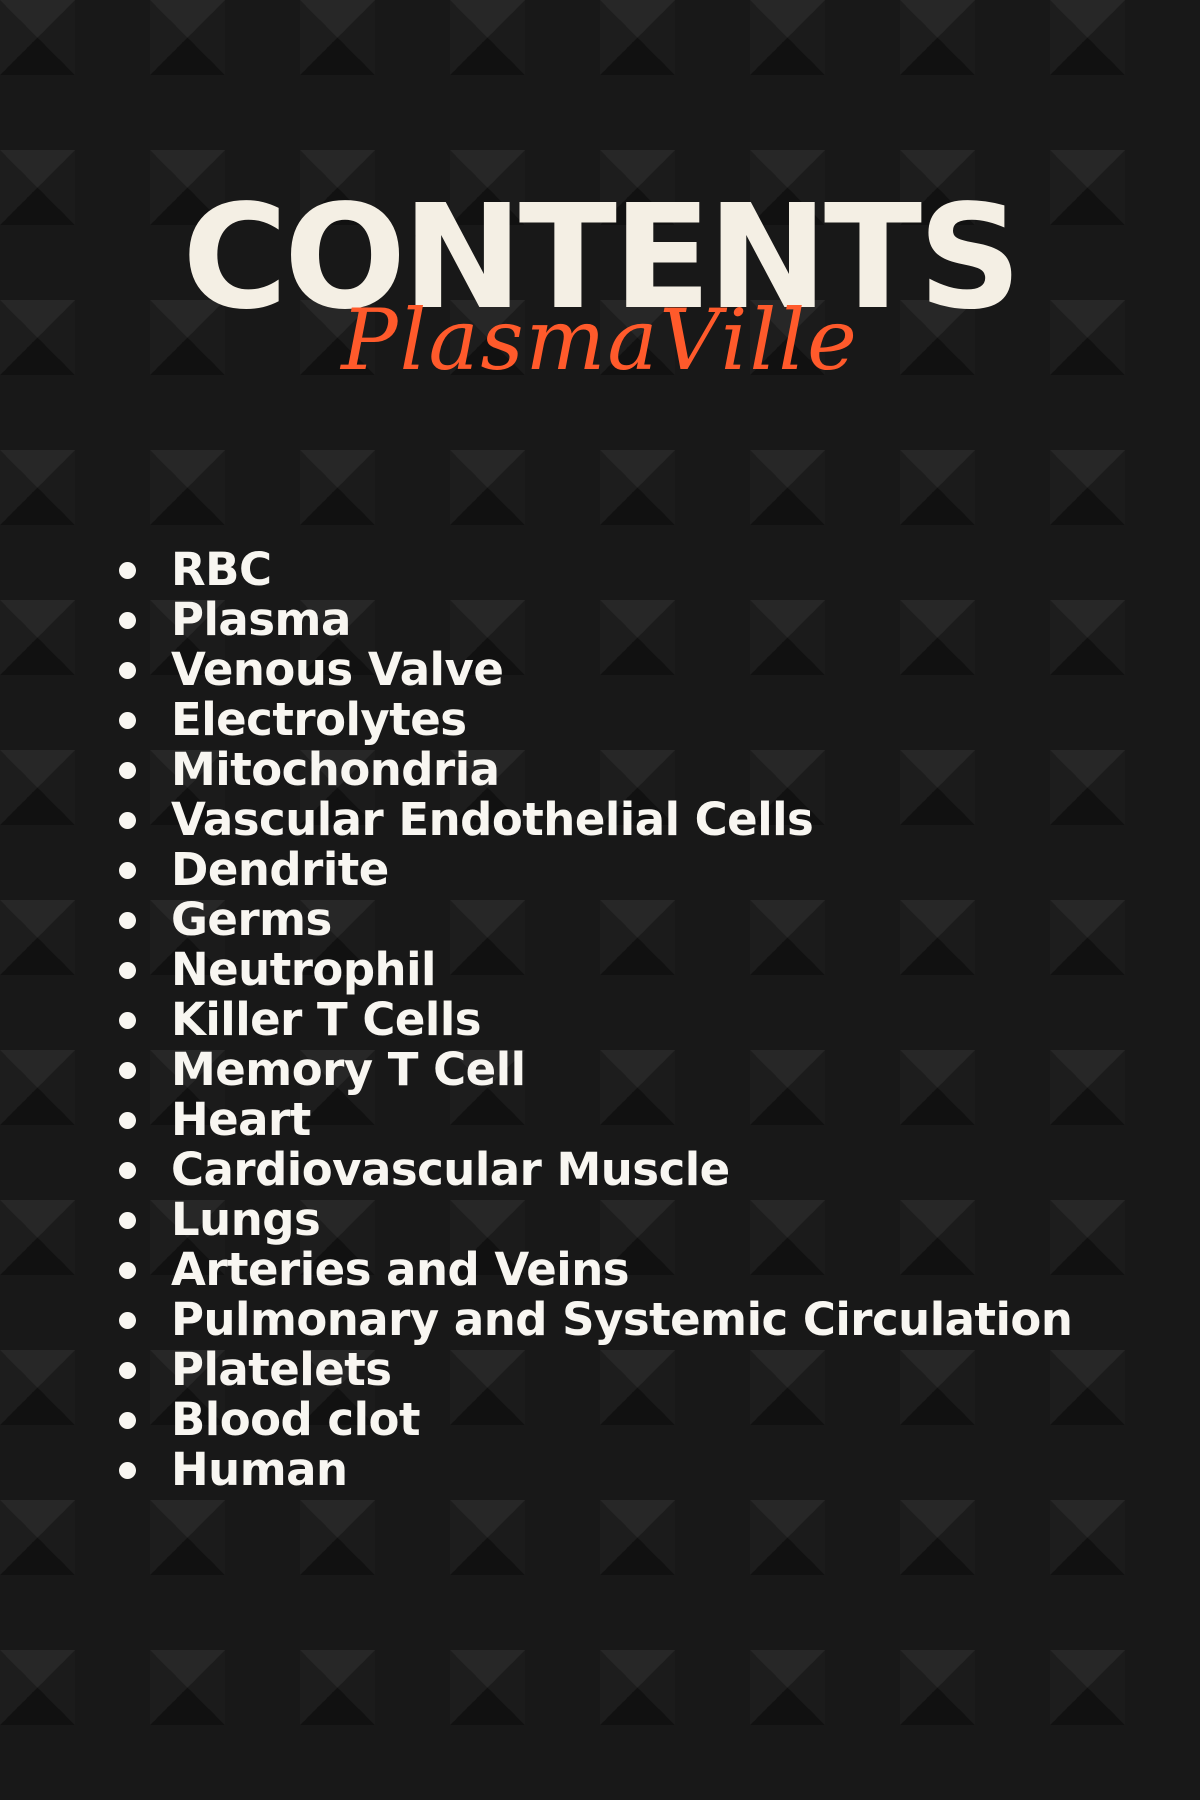  What do you see at coordinates (492, 819) in the screenshot?
I see `list-item-label: Vascular Endothelial Cells` at bounding box center [492, 819].